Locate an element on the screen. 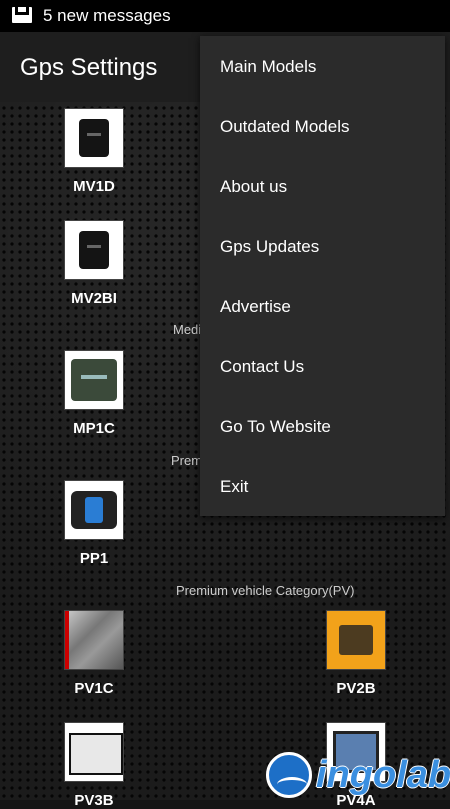  category-label: Prem is located at coordinates (187, 460).